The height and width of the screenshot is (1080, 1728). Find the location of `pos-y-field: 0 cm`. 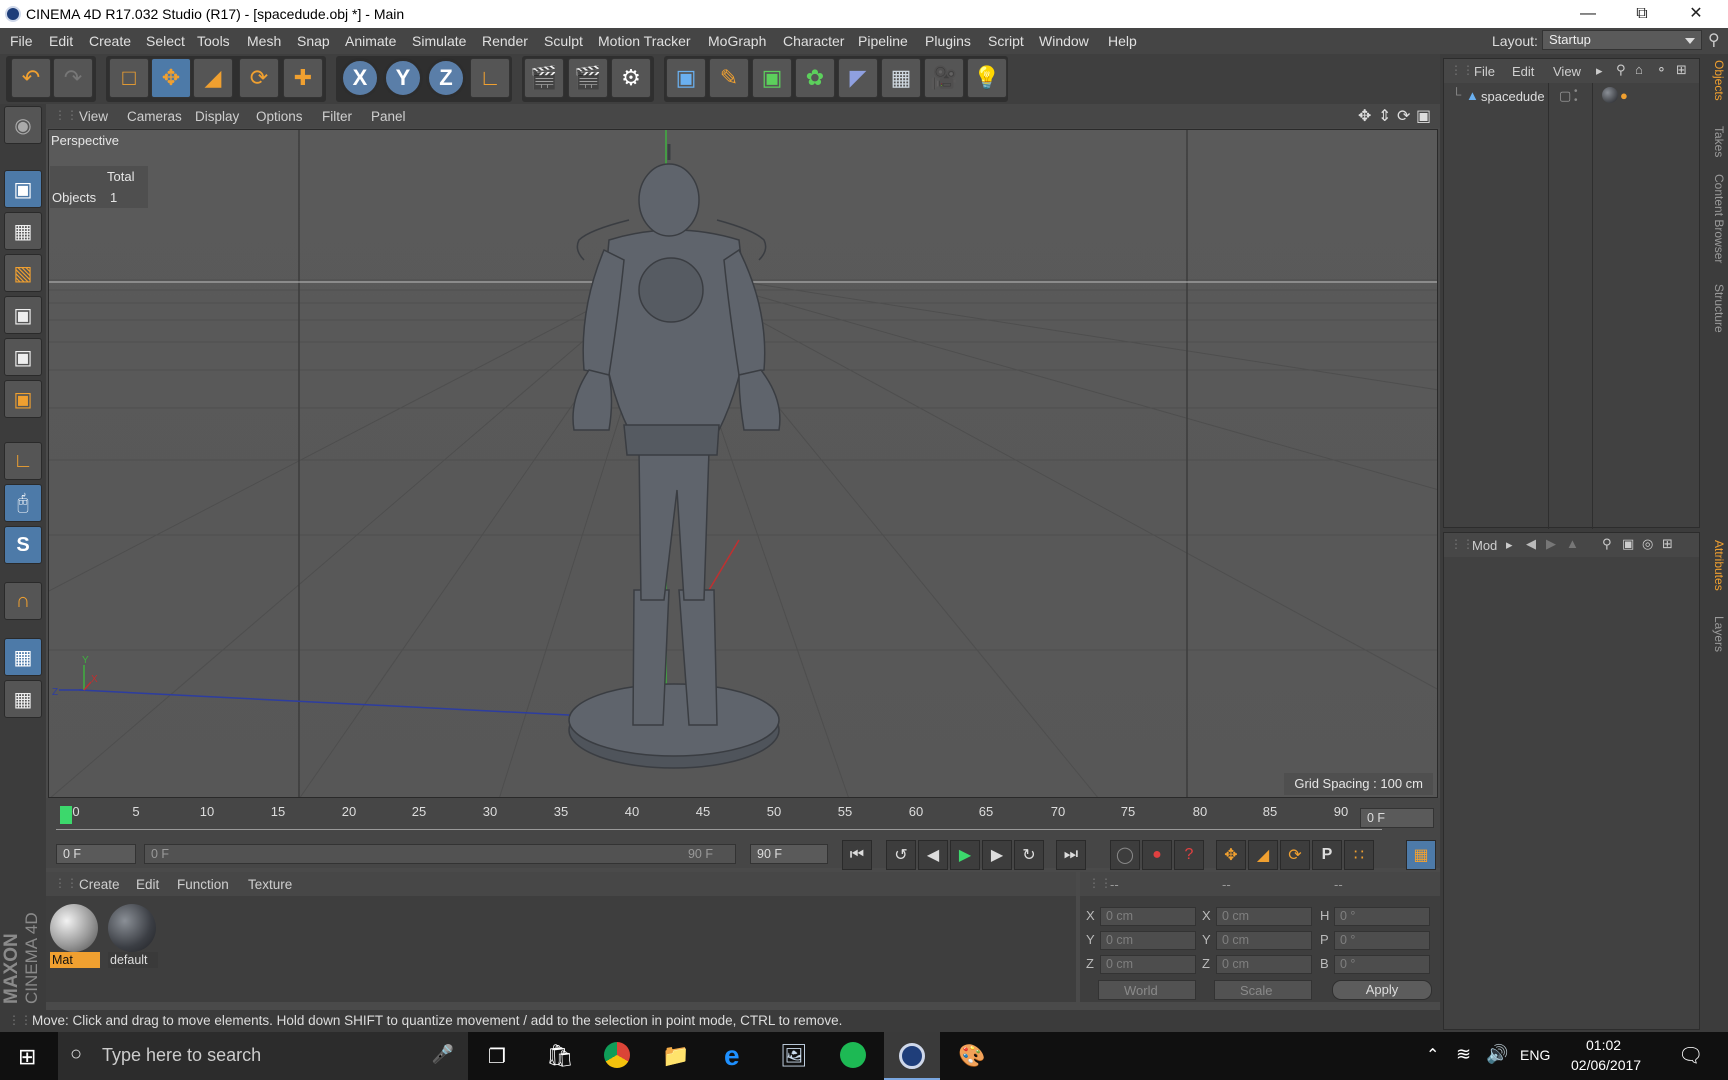

pos-y-field: 0 cm is located at coordinates (1148, 940).